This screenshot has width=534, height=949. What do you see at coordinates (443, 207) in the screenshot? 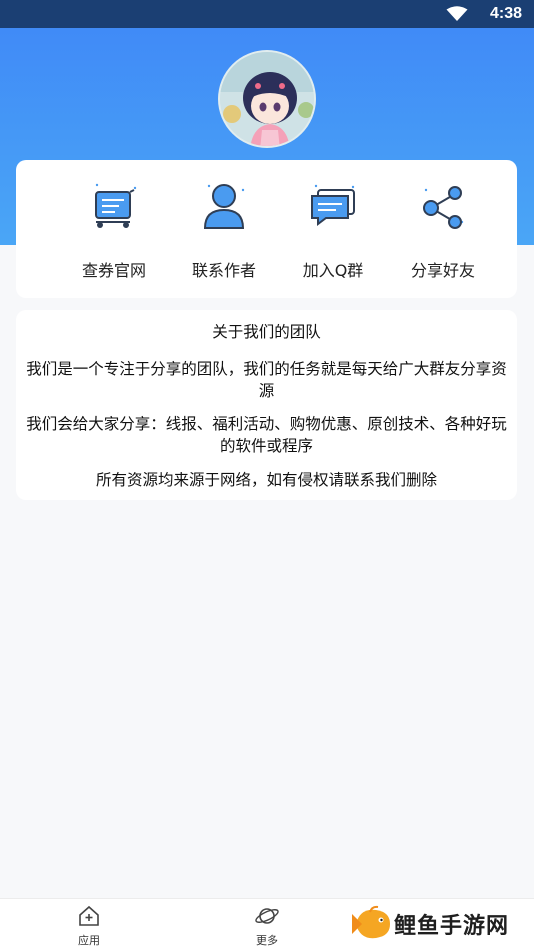
I see `share-icon` at bounding box center [443, 207].